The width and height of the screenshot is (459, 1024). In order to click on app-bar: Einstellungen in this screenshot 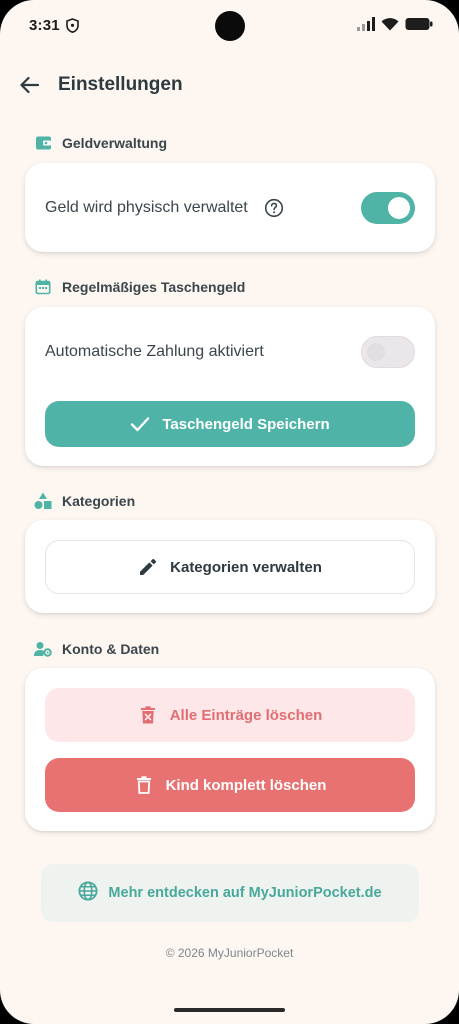, I will do `click(229, 85)`.